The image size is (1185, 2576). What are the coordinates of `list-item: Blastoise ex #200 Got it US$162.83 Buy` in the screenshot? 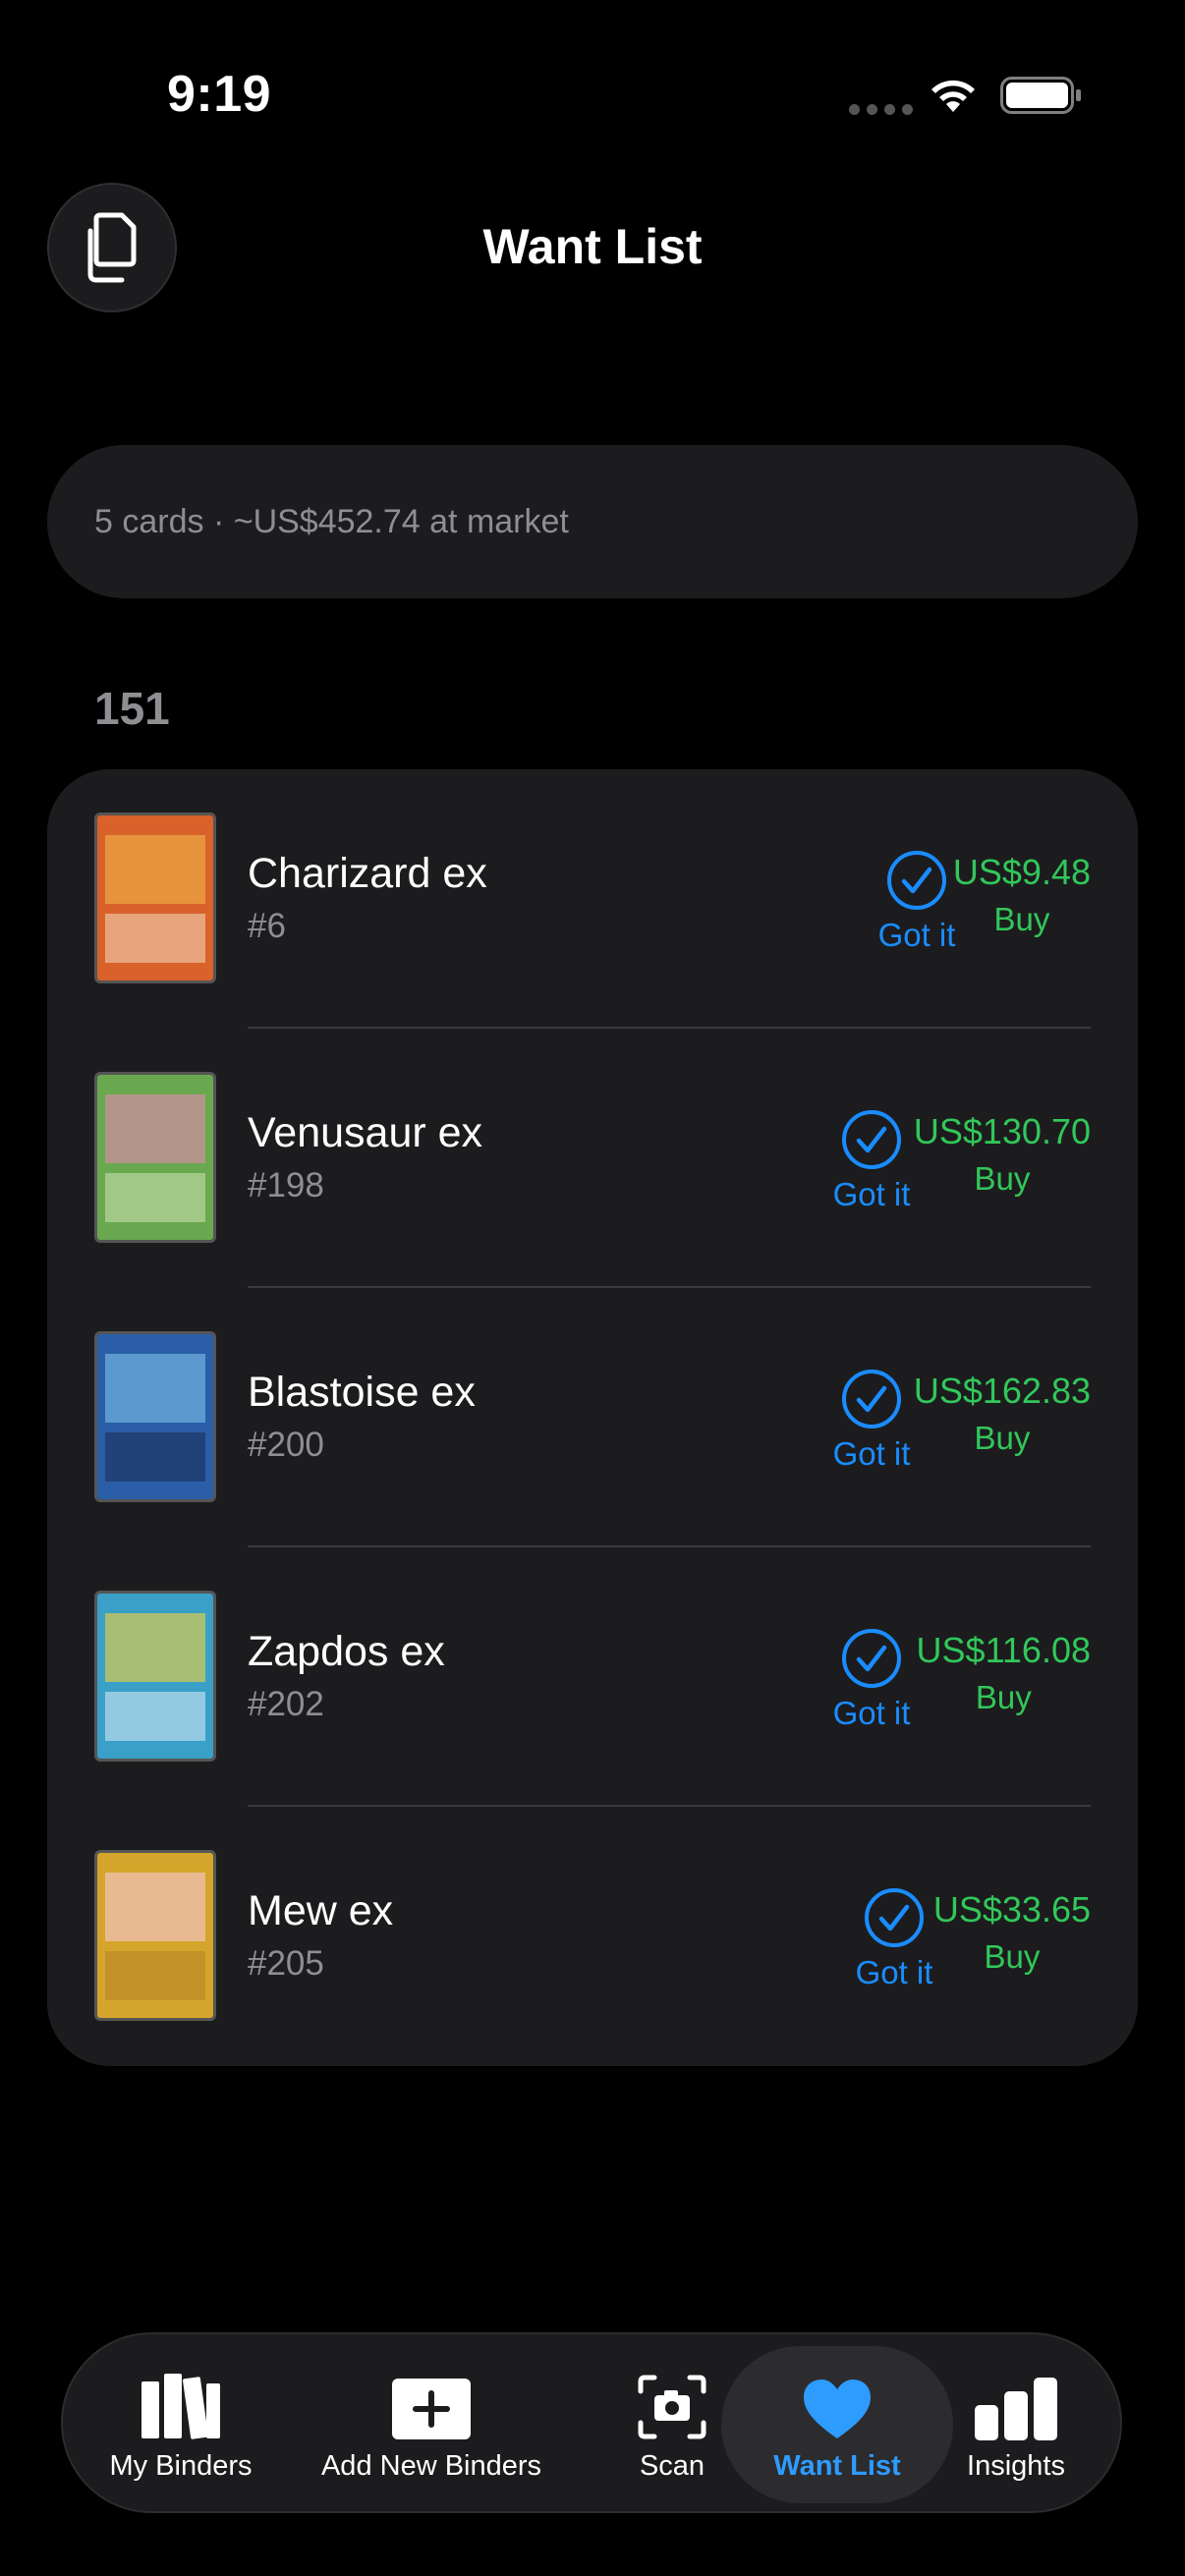 It's located at (592, 1417).